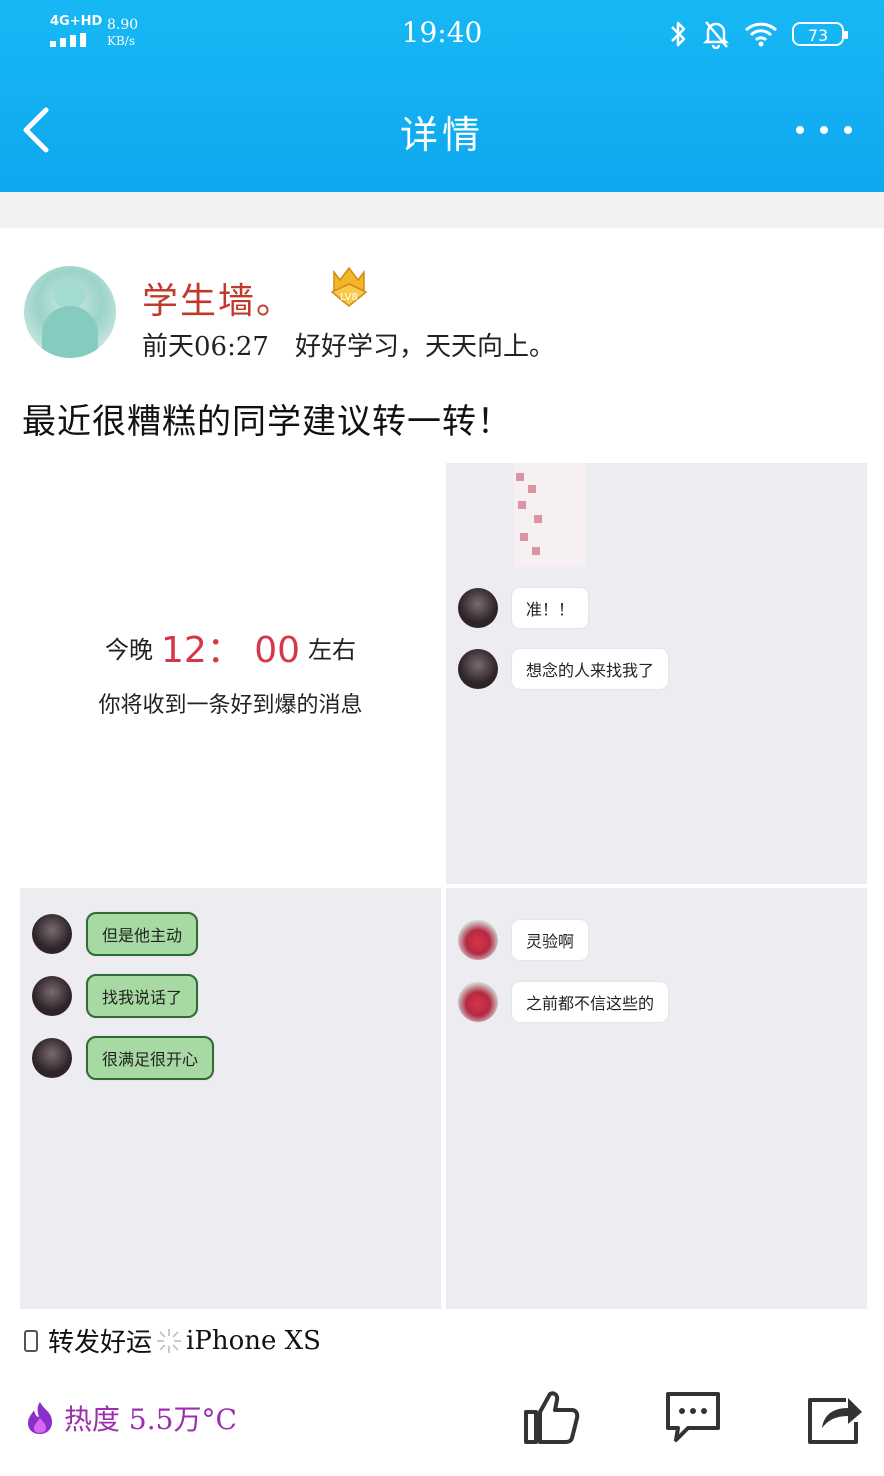  What do you see at coordinates (761, 34) in the screenshot?
I see `wifi-icon` at bounding box center [761, 34].